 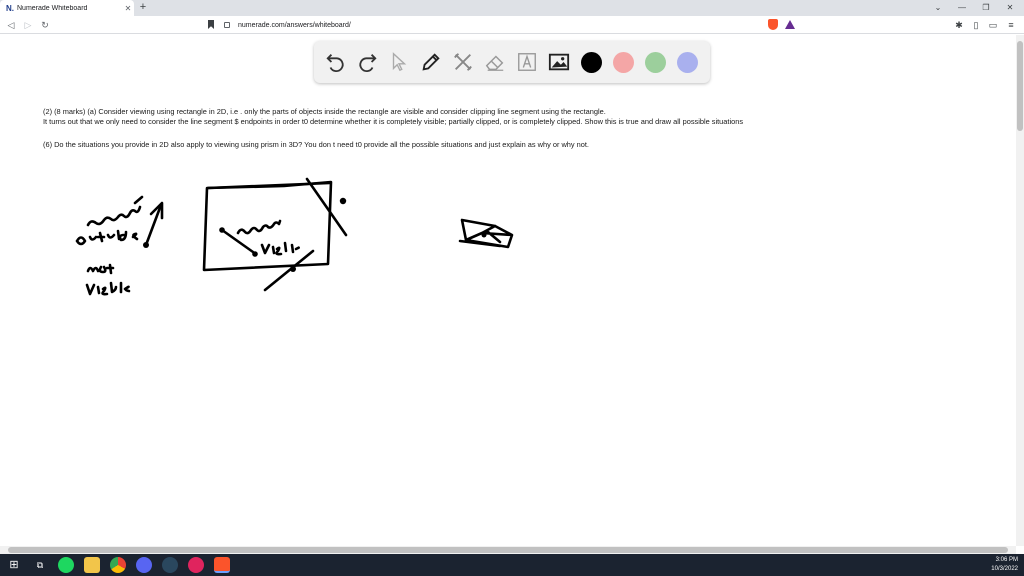 What do you see at coordinates (196, 565) in the screenshot?
I see `app-icon` at bounding box center [196, 565].